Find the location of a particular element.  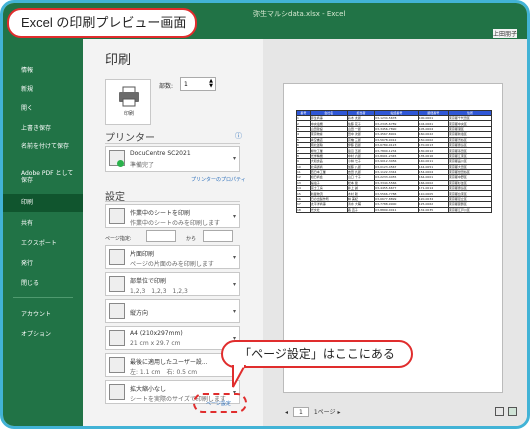

table-cell: 03-8899-0011 is located at coordinates (396, 210).